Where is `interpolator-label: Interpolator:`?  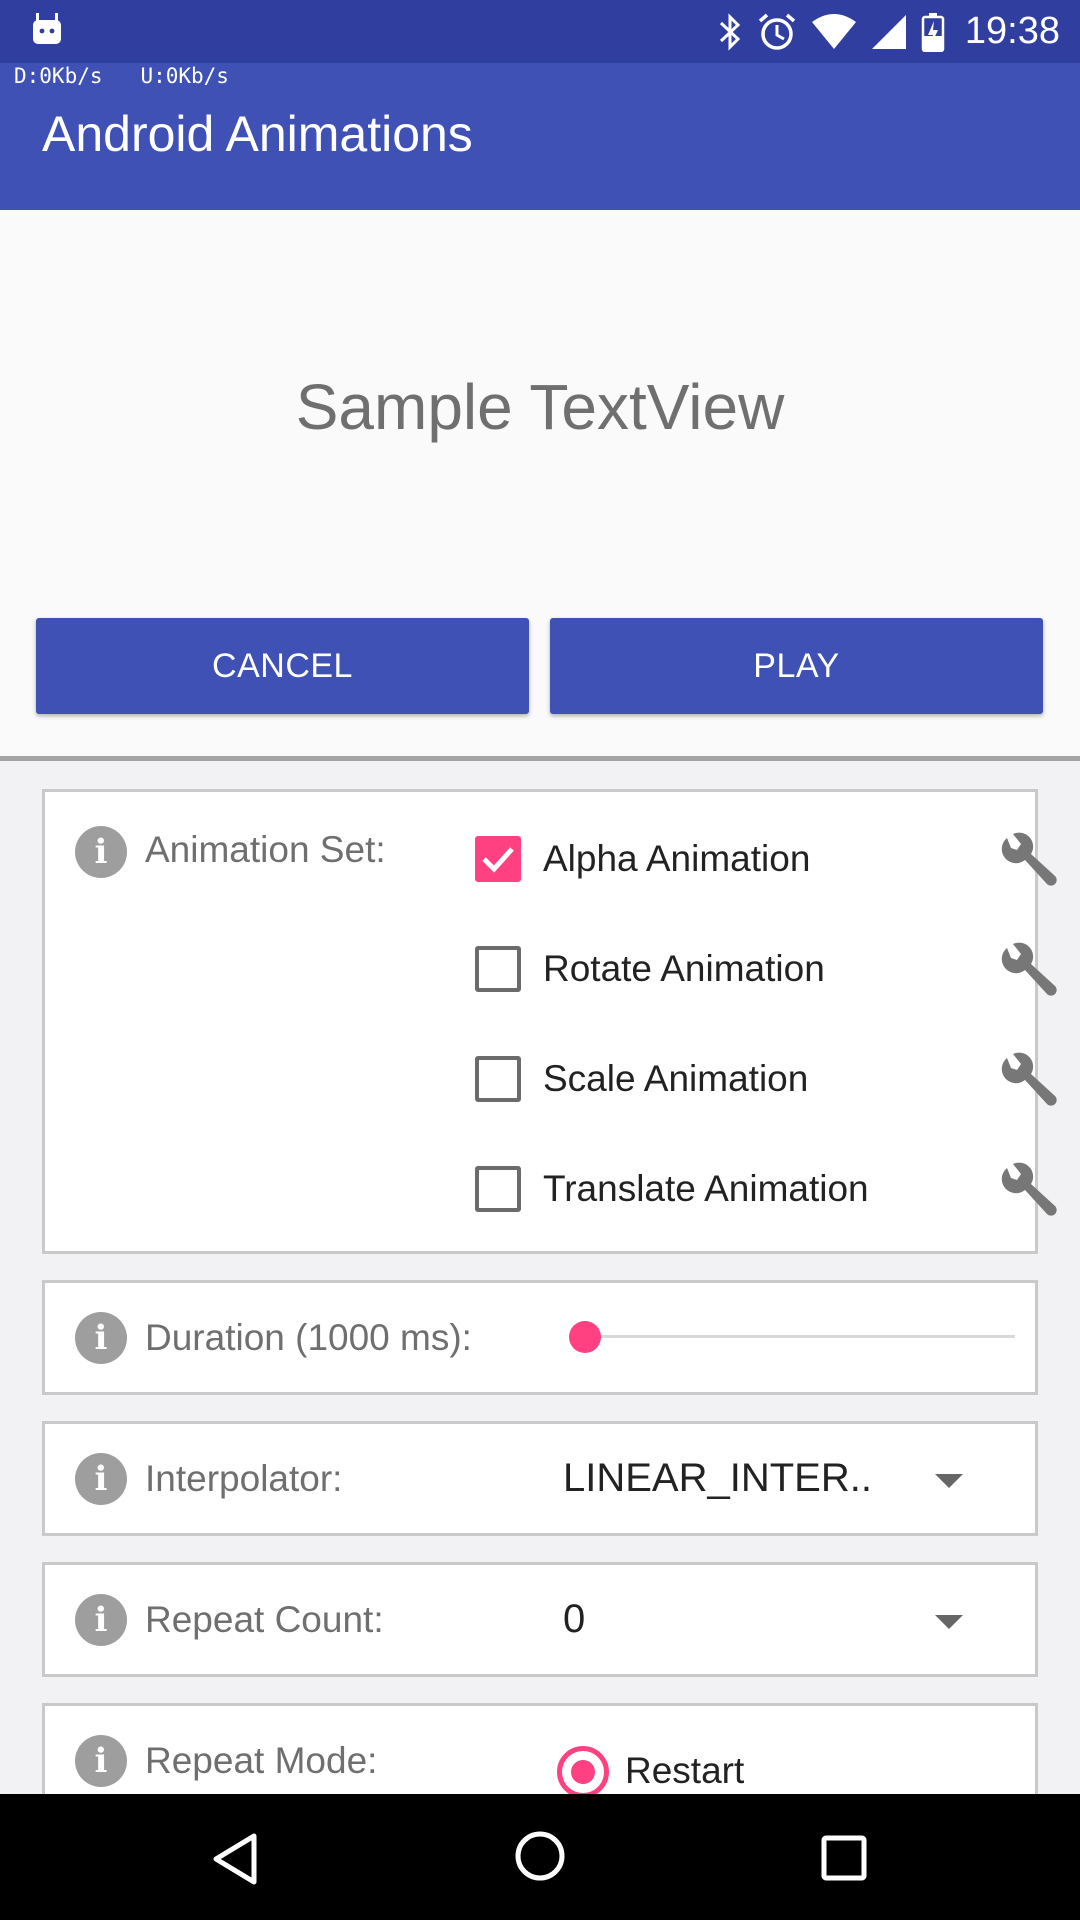 interpolator-label: Interpolator: is located at coordinates (244, 1478).